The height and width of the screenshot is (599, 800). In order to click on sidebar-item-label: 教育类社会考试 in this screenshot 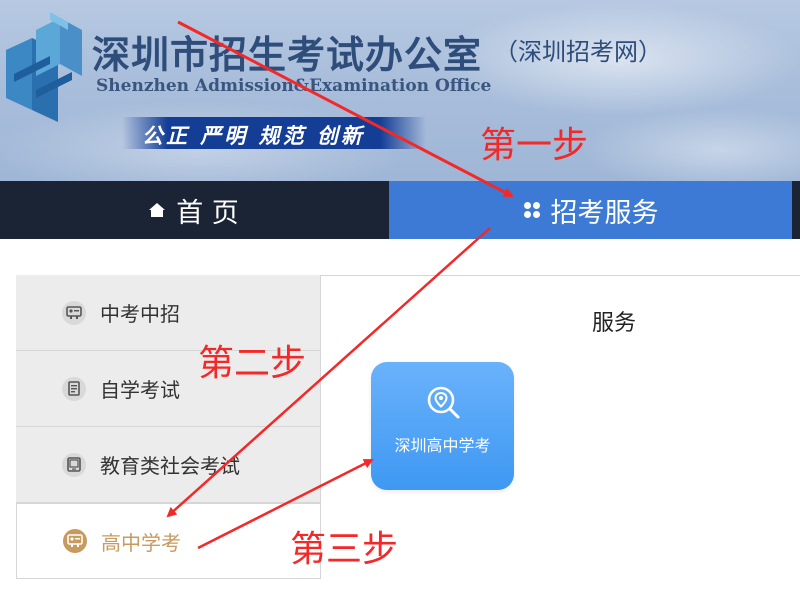, I will do `click(170, 466)`.